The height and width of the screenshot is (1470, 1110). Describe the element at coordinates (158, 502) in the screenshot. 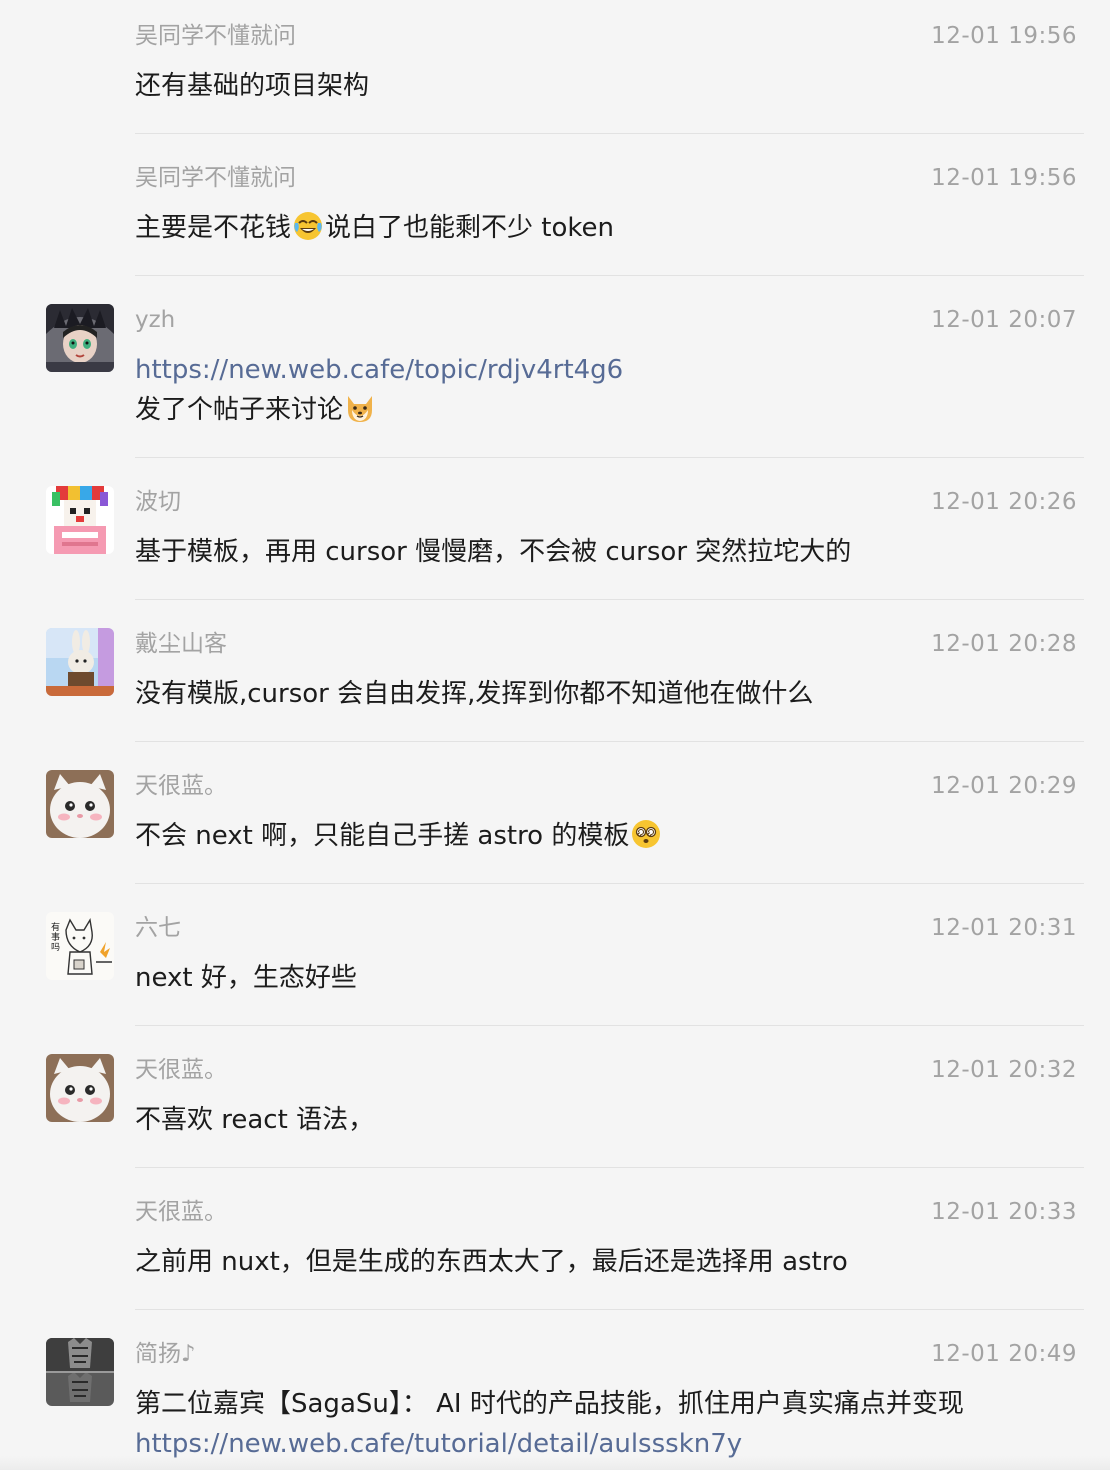

I see `sender-name: 波切` at that location.